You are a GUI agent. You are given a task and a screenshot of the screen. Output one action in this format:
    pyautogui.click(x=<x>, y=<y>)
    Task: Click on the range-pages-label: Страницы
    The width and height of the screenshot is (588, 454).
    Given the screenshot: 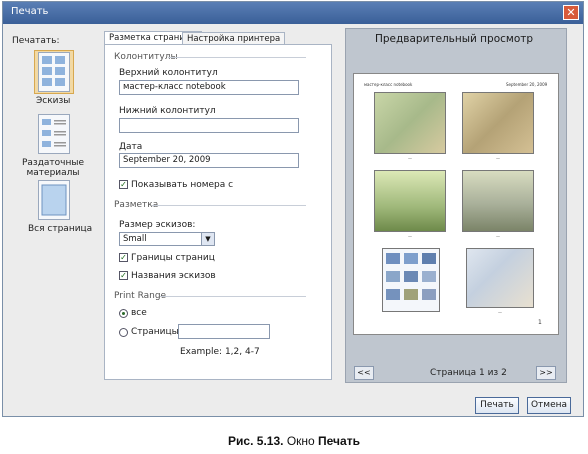 What is the action you would take?
    pyautogui.click(x=155, y=332)
    